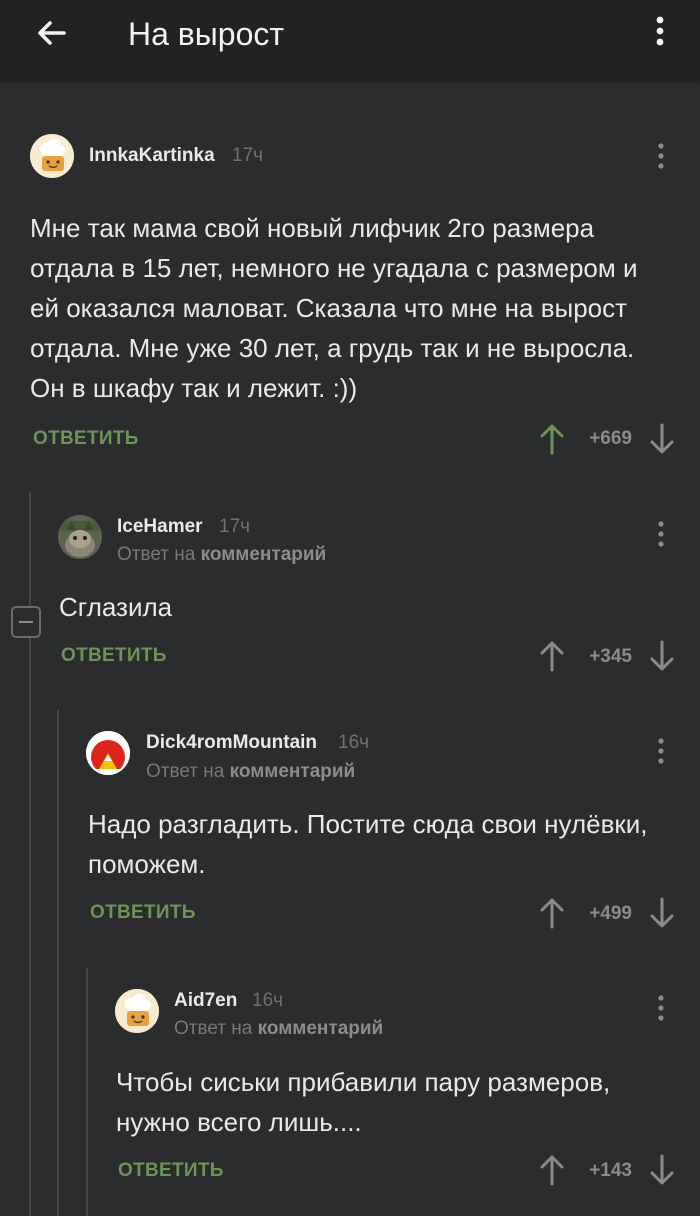 The height and width of the screenshot is (1216, 700). What do you see at coordinates (610, 913) in the screenshot?
I see `comment-score: +499` at bounding box center [610, 913].